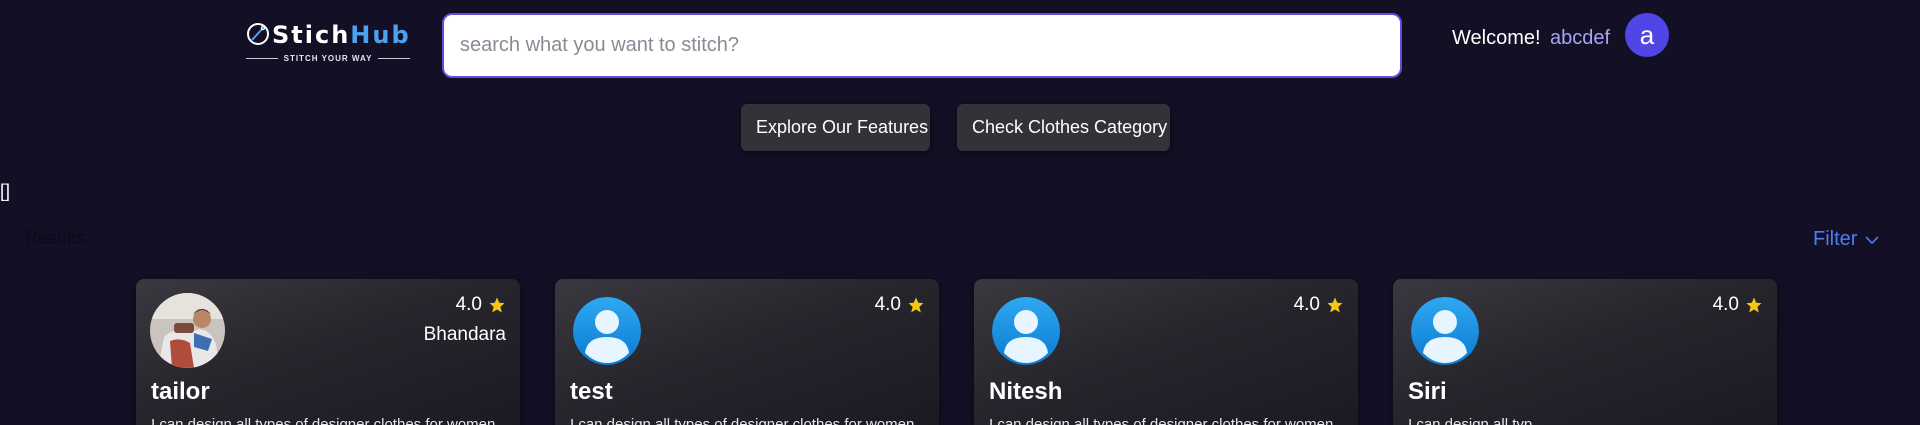 This screenshot has width=1920, height=425. Describe the element at coordinates (380, 35) in the screenshot. I see `logo-word-hub: Hub` at that location.